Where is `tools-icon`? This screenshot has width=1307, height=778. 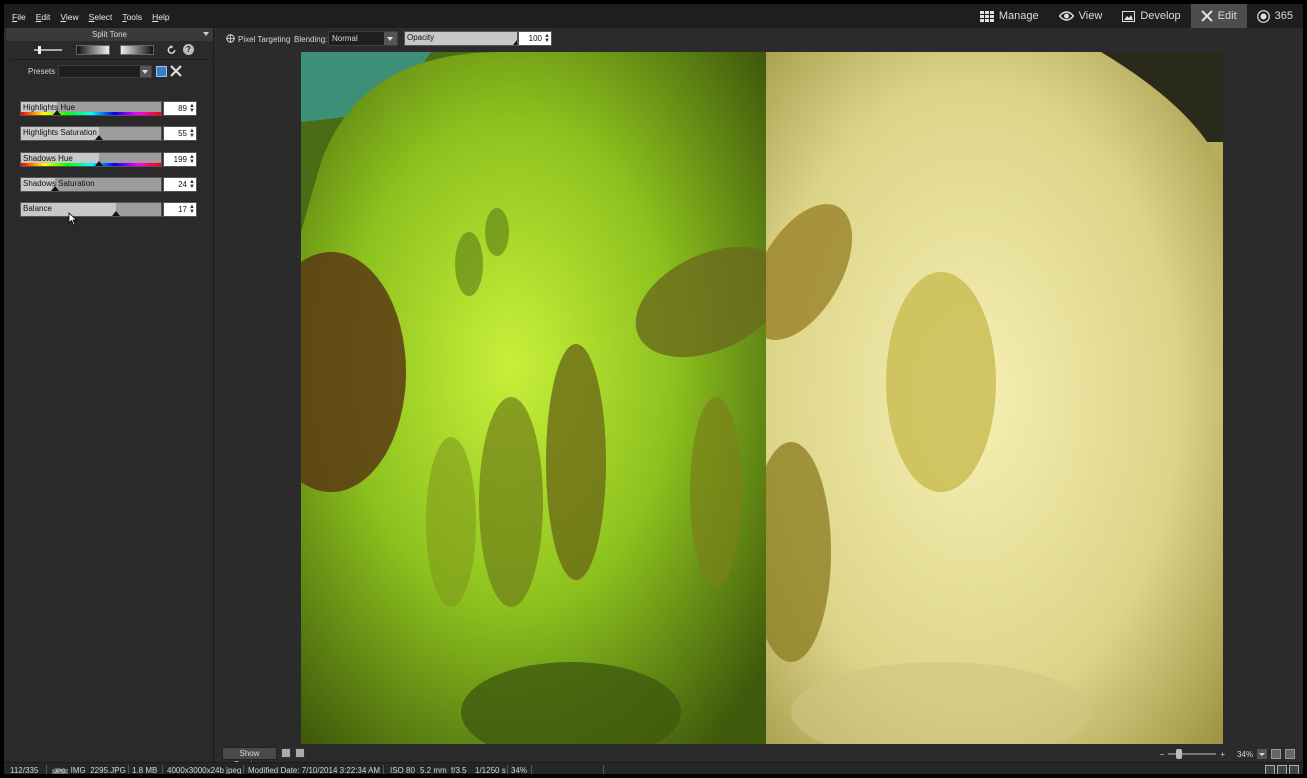 tools-icon is located at coordinates (1206, 16).